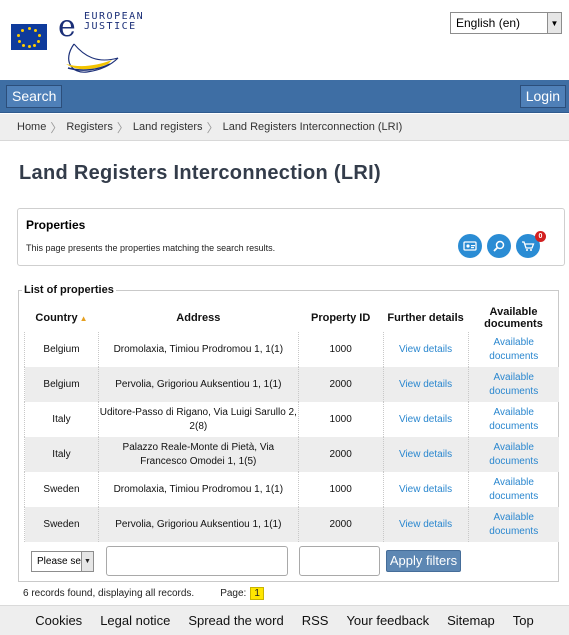  Describe the element at coordinates (423, 561) in the screenshot. I see `apply-filters-button: Apply filters` at that location.